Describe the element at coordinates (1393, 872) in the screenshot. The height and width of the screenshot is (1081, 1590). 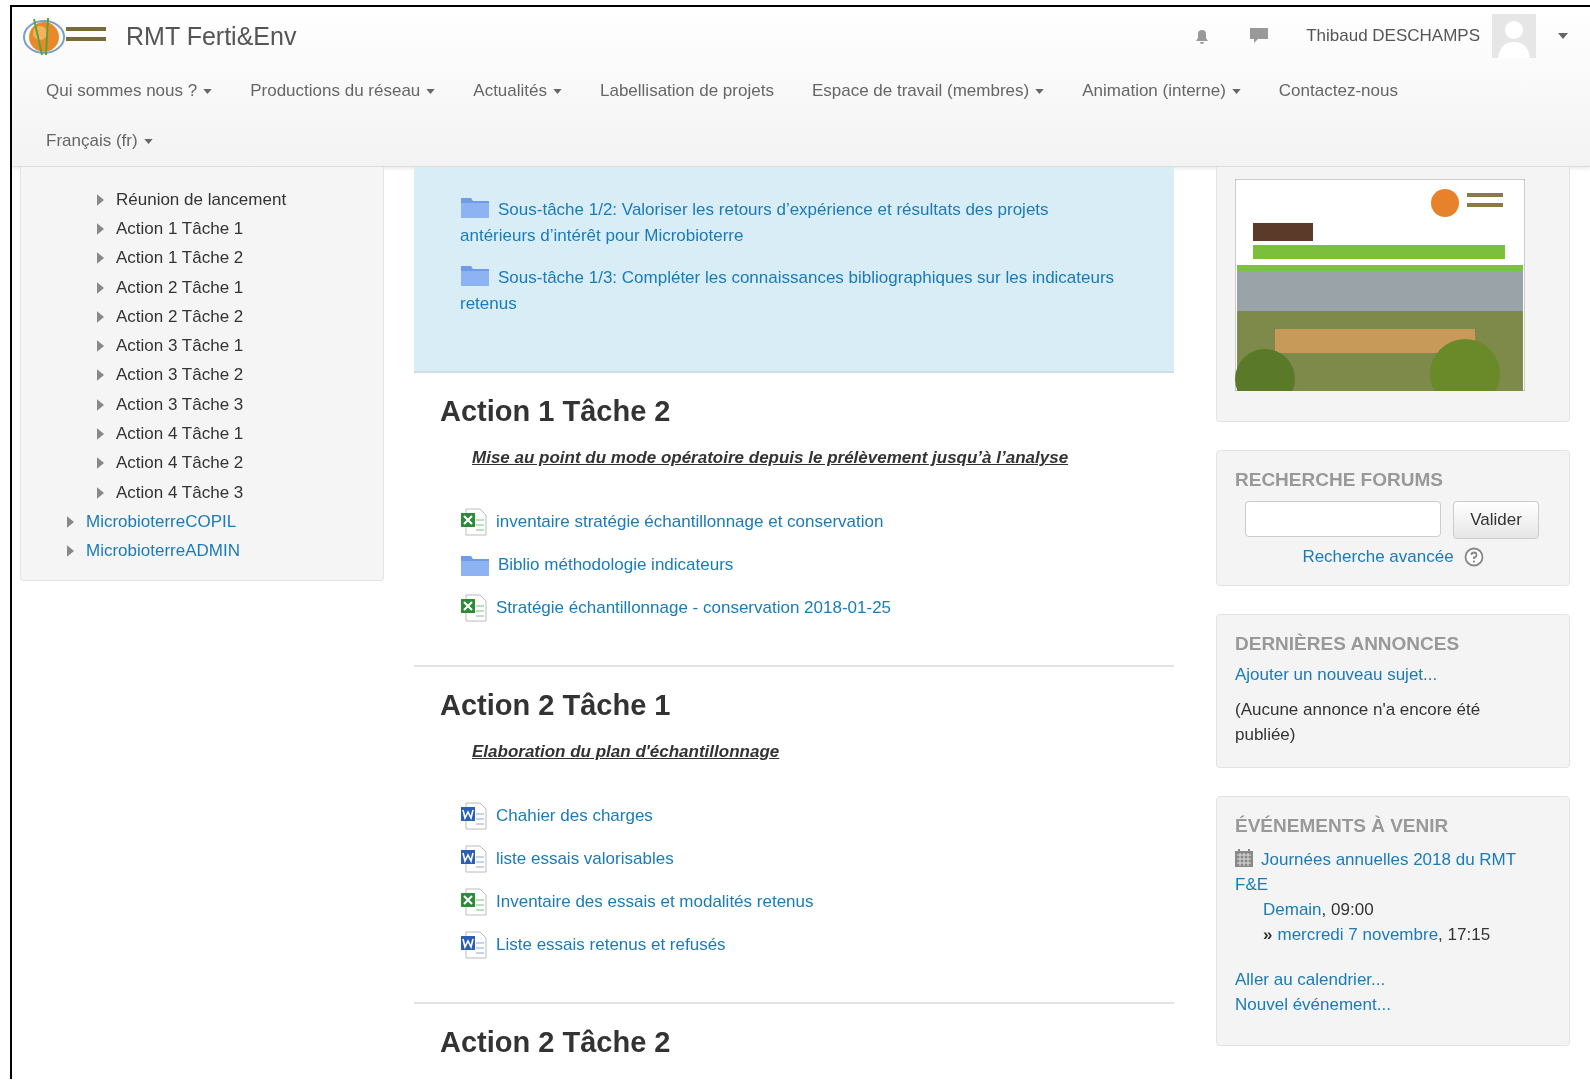
I see `event-link: Journées annuelles 2018 du RMT F&E` at that location.